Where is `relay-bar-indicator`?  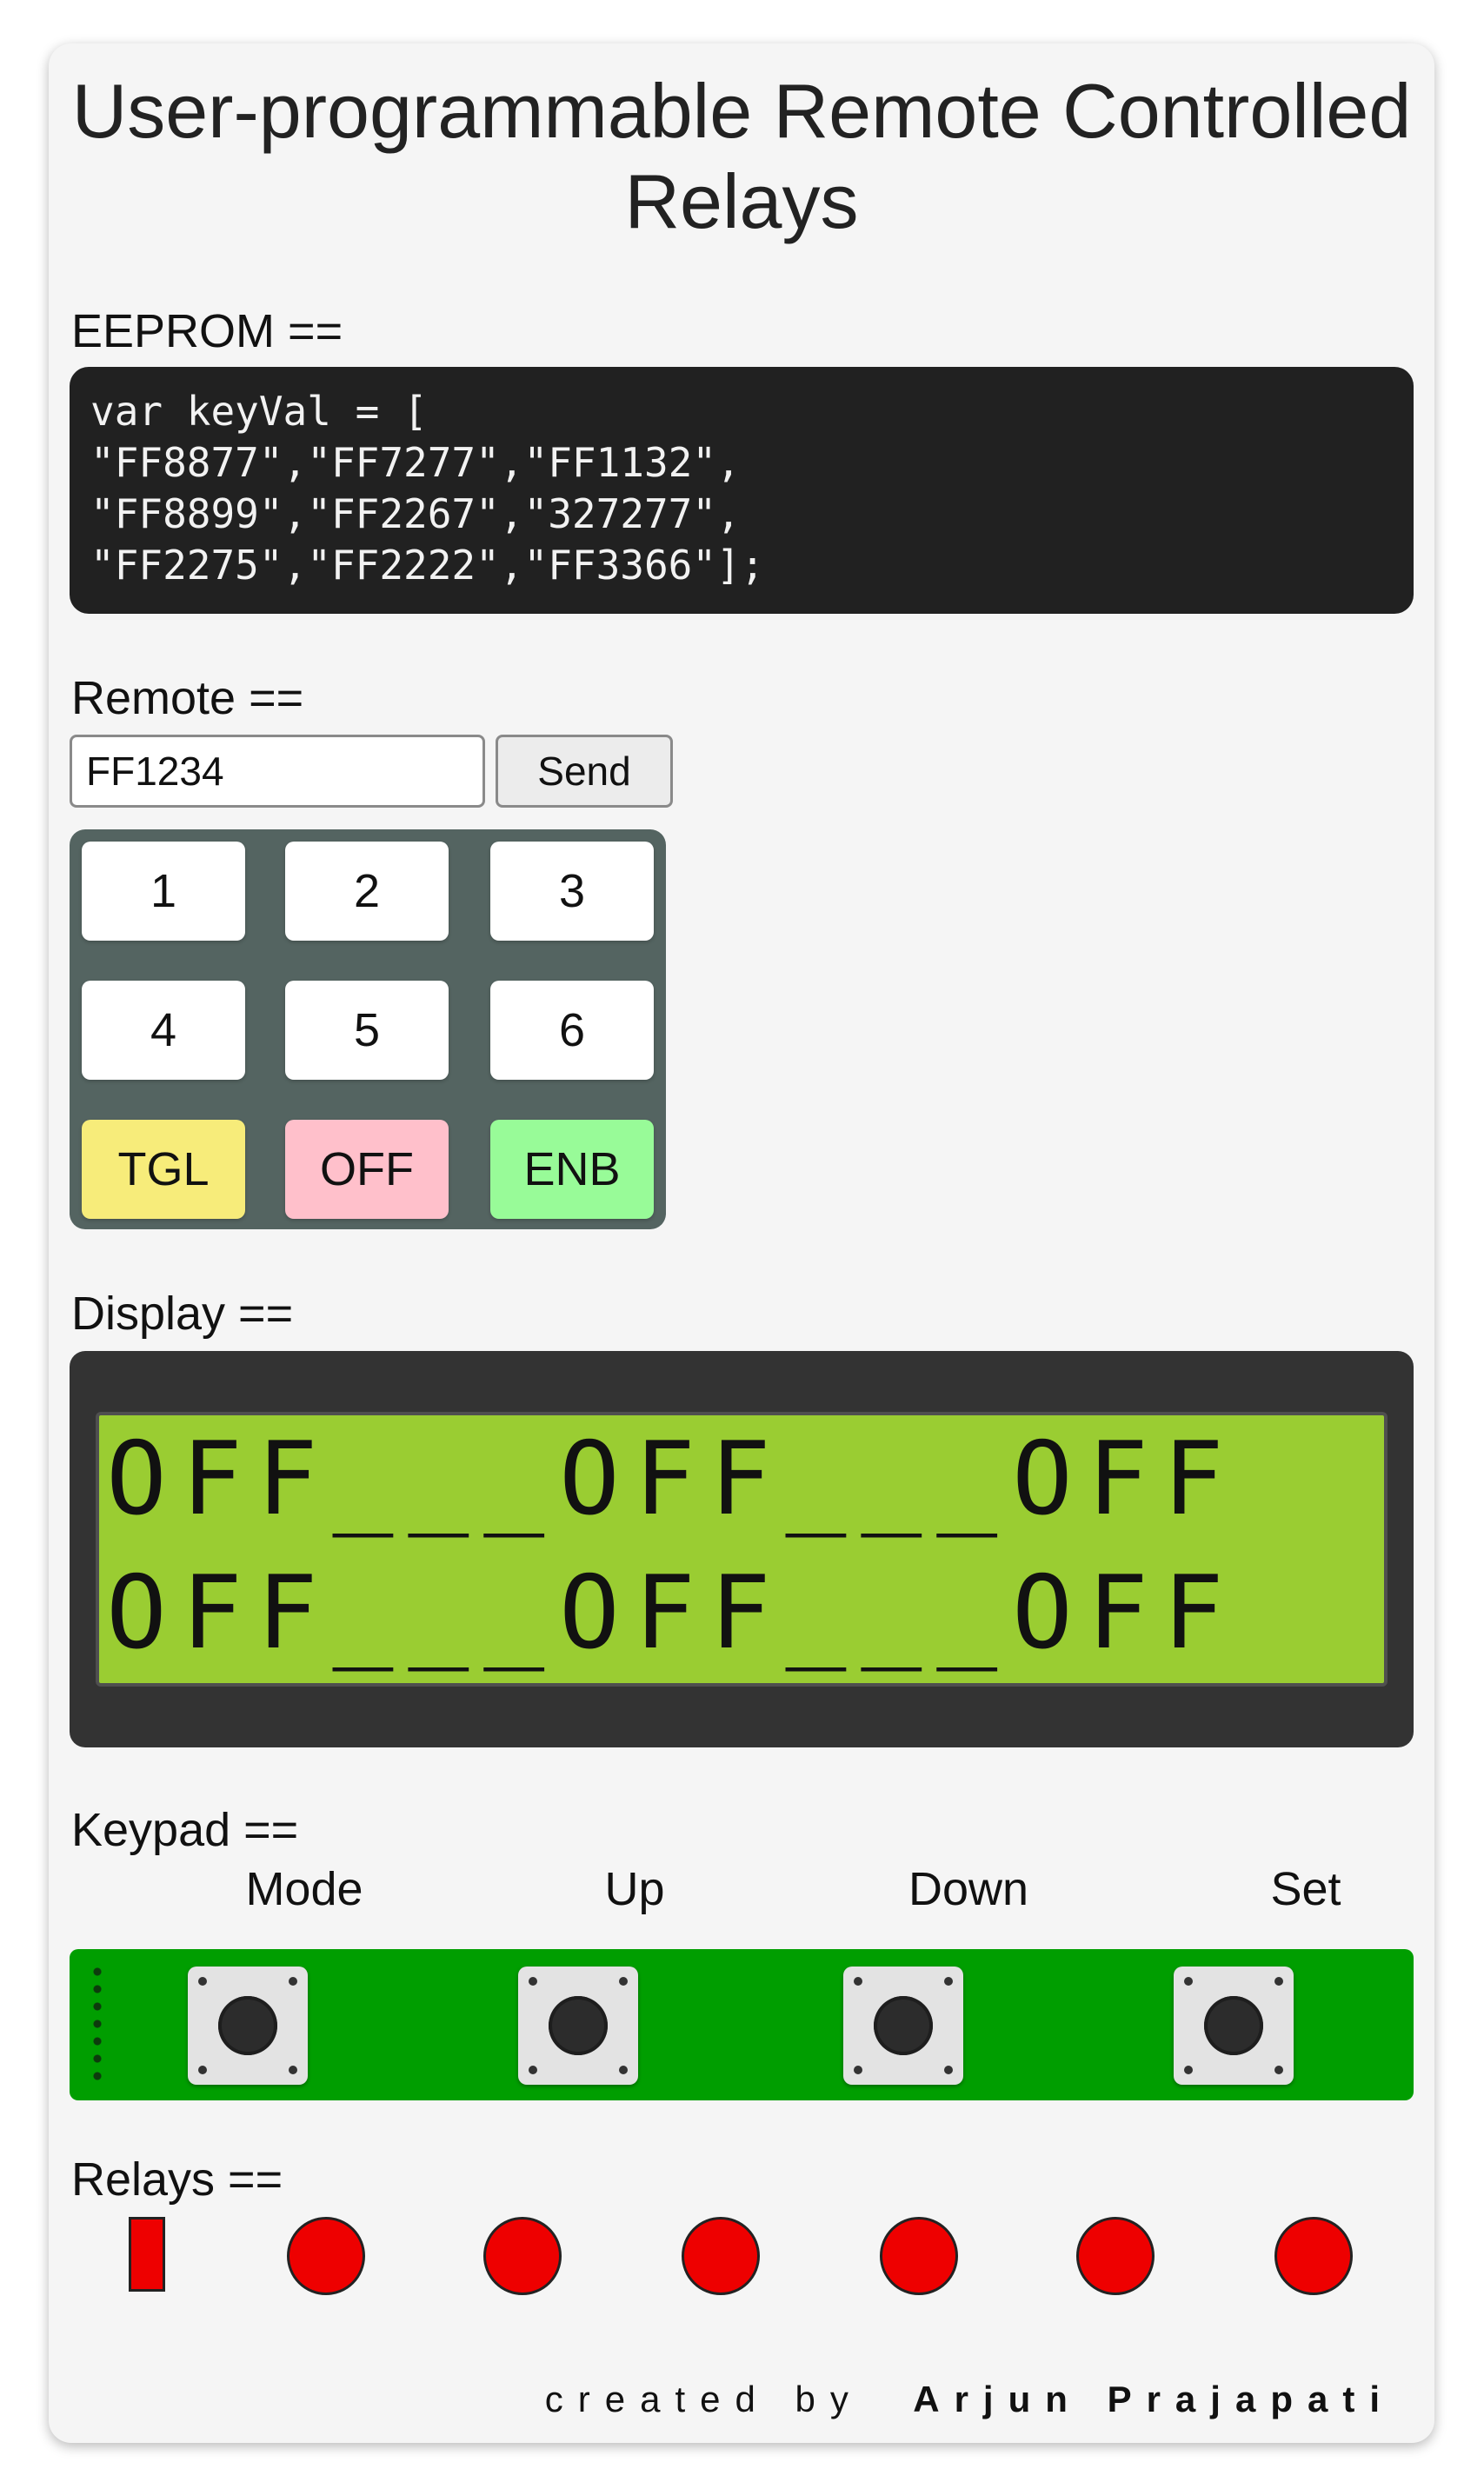 relay-bar-indicator is located at coordinates (147, 2254).